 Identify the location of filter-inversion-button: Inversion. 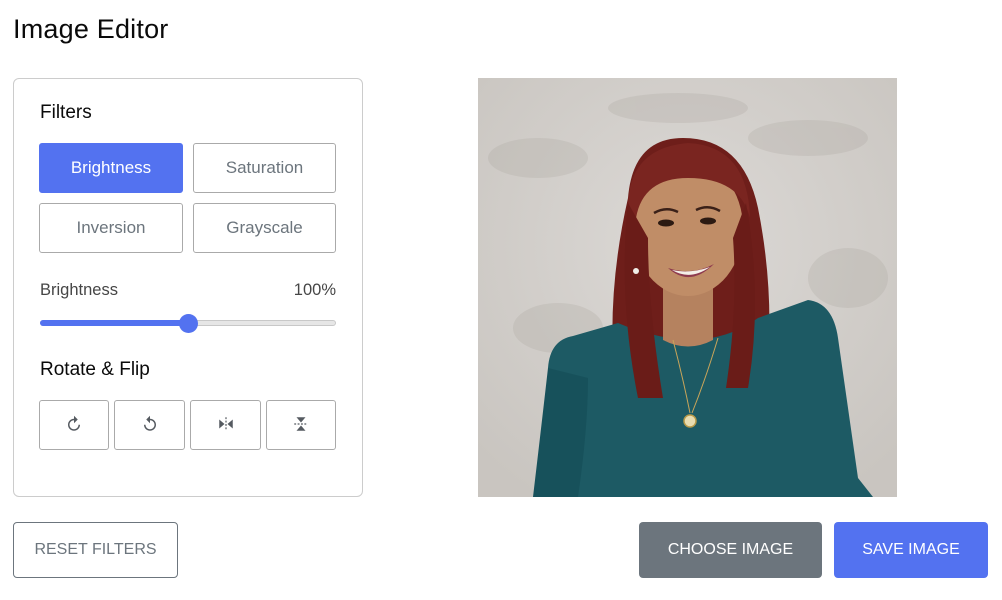
(111, 228).